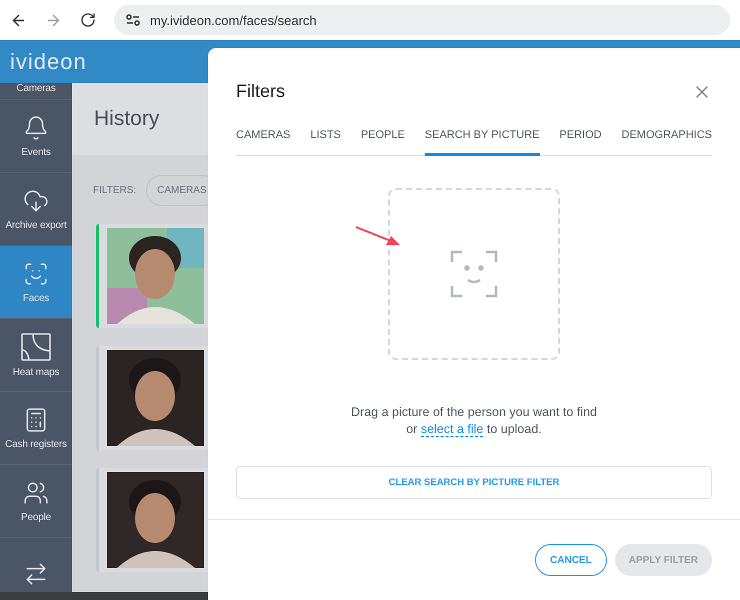 Image resolution: width=740 pixels, height=600 pixels. Describe the element at coordinates (325, 142) in the screenshot. I see `tab: LISTS` at that location.